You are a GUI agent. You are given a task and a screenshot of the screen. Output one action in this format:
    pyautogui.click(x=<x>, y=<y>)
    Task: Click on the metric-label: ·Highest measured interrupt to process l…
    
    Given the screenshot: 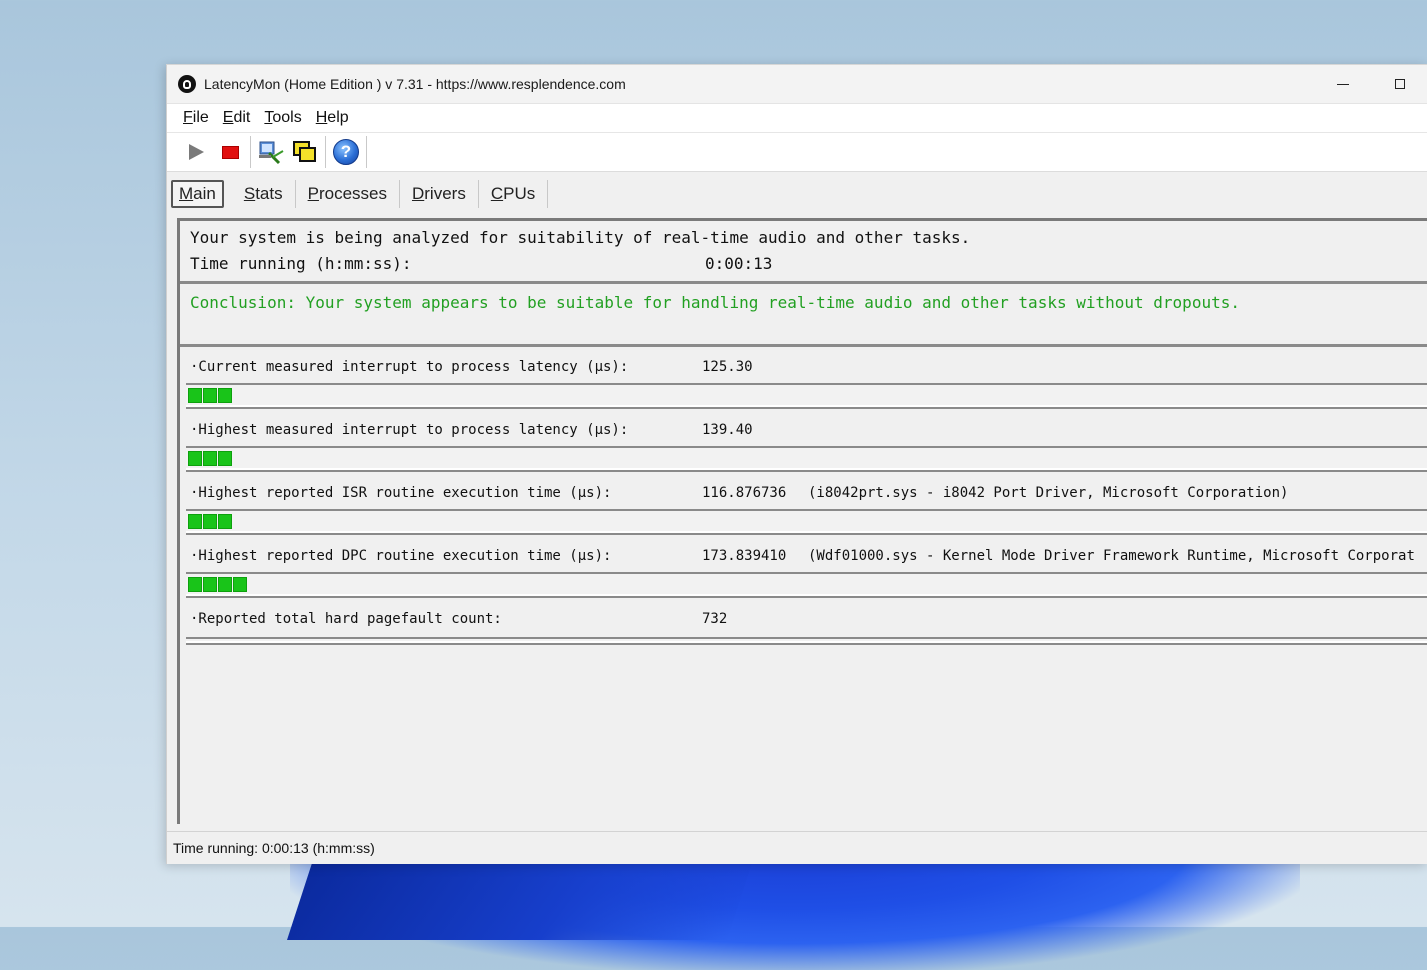 What is the action you would take?
    pyautogui.click(x=409, y=430)
    